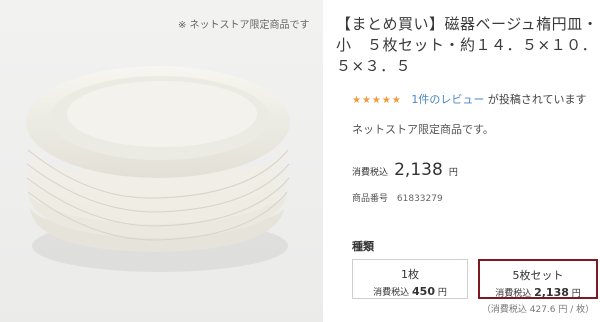  I want to click on variant-name: 5枚セット, so click(538, 275).